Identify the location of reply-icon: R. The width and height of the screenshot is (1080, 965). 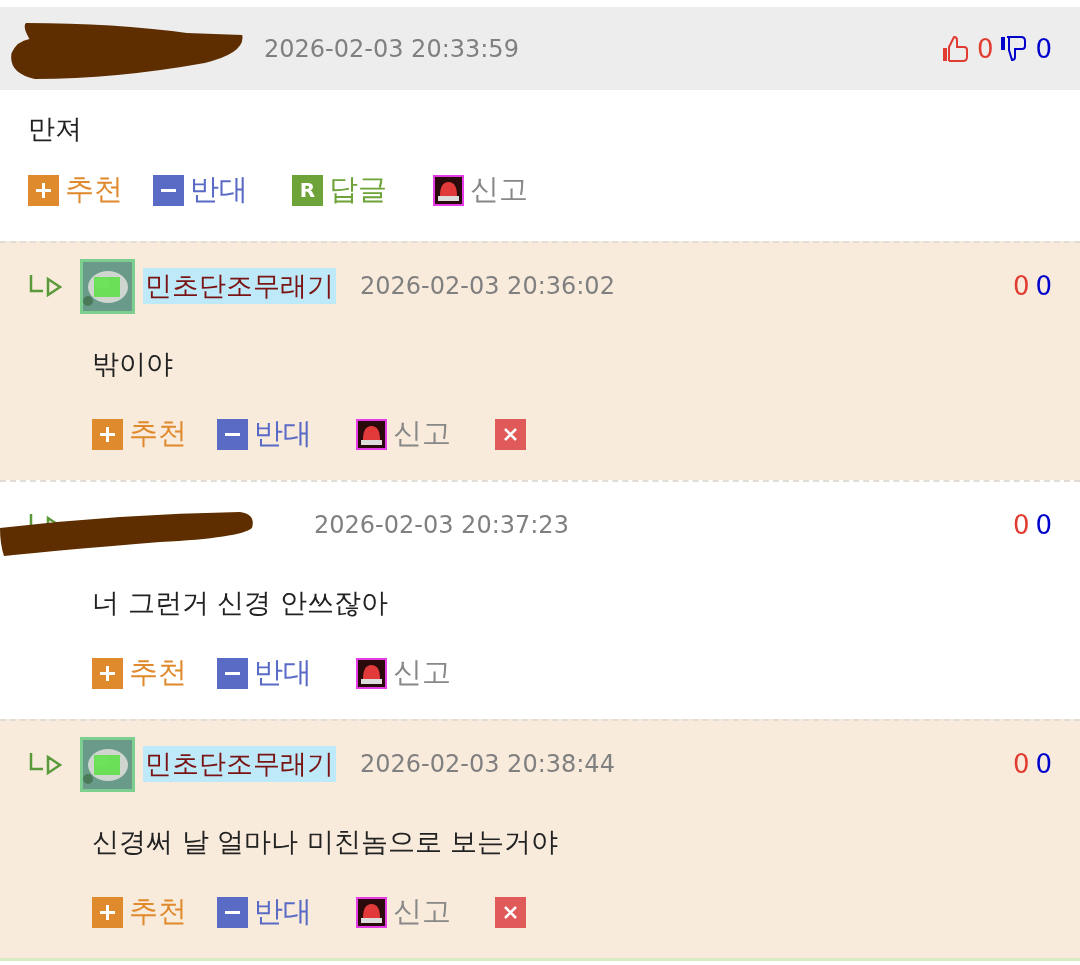
(307, 190).